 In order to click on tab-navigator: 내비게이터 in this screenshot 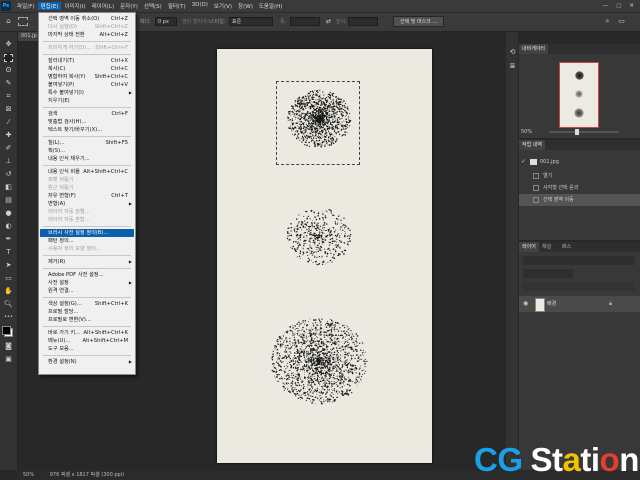, I will do `click(534, 49)`.